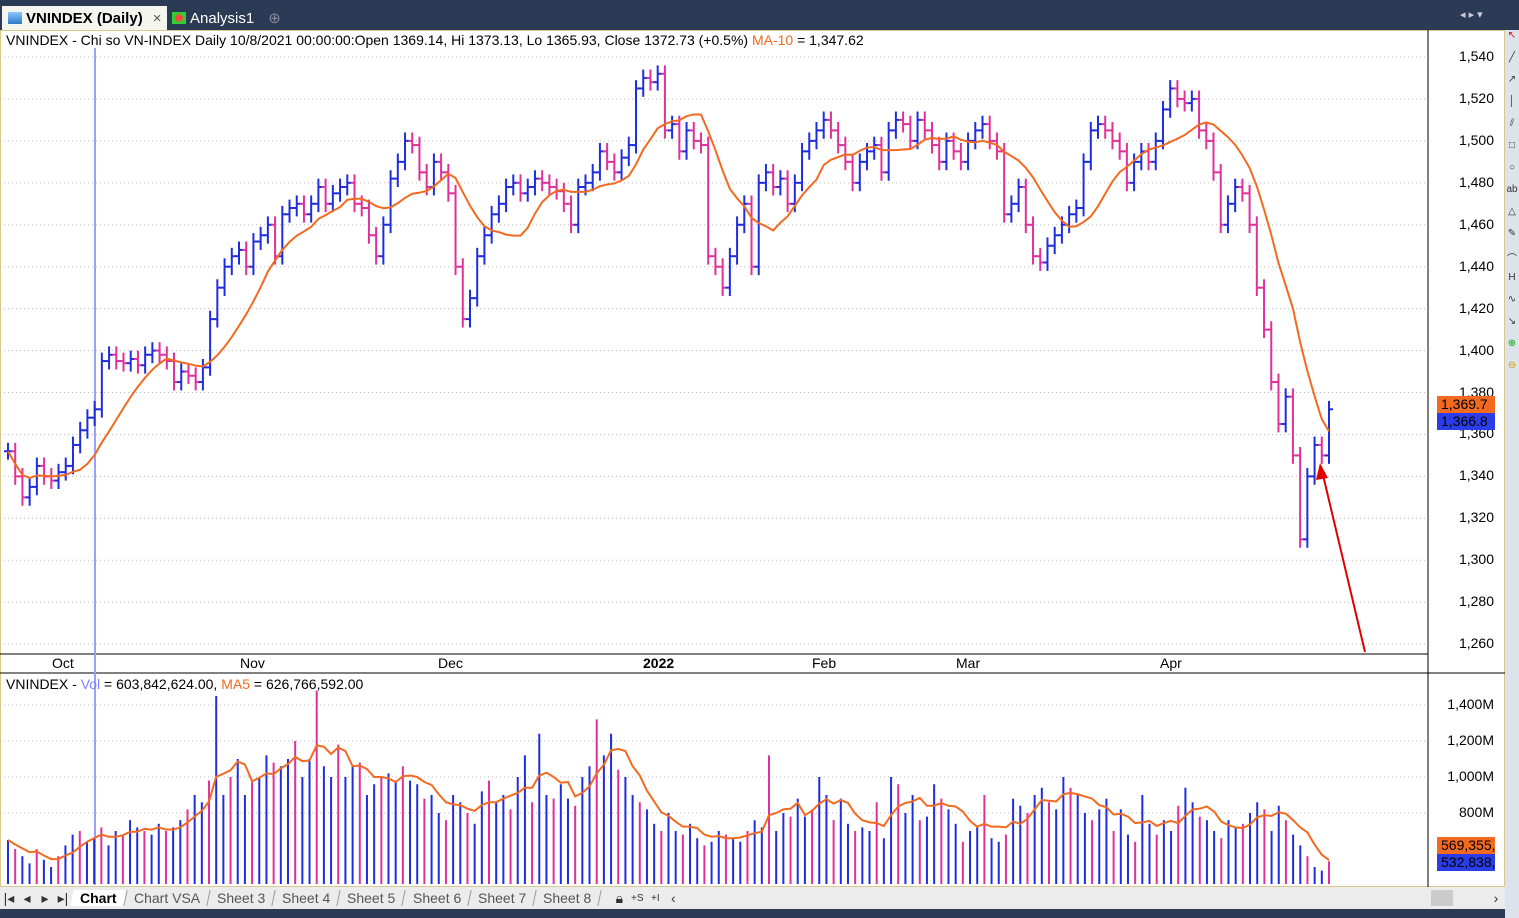 The image size is (1519, 918). I want to click on vol-ma-tag: 569,355,6, so click(1466, 845).